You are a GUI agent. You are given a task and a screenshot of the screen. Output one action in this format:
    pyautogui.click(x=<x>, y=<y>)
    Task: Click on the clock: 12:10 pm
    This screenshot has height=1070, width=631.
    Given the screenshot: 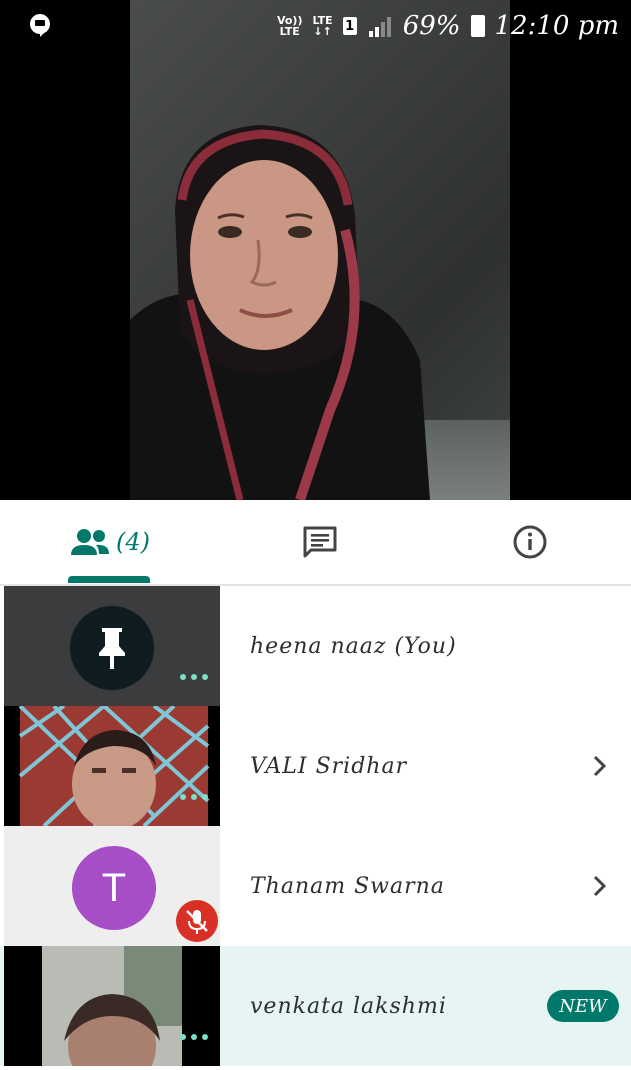 What is the action you would take?
    pyautogui.click(x=557, y=26)
    